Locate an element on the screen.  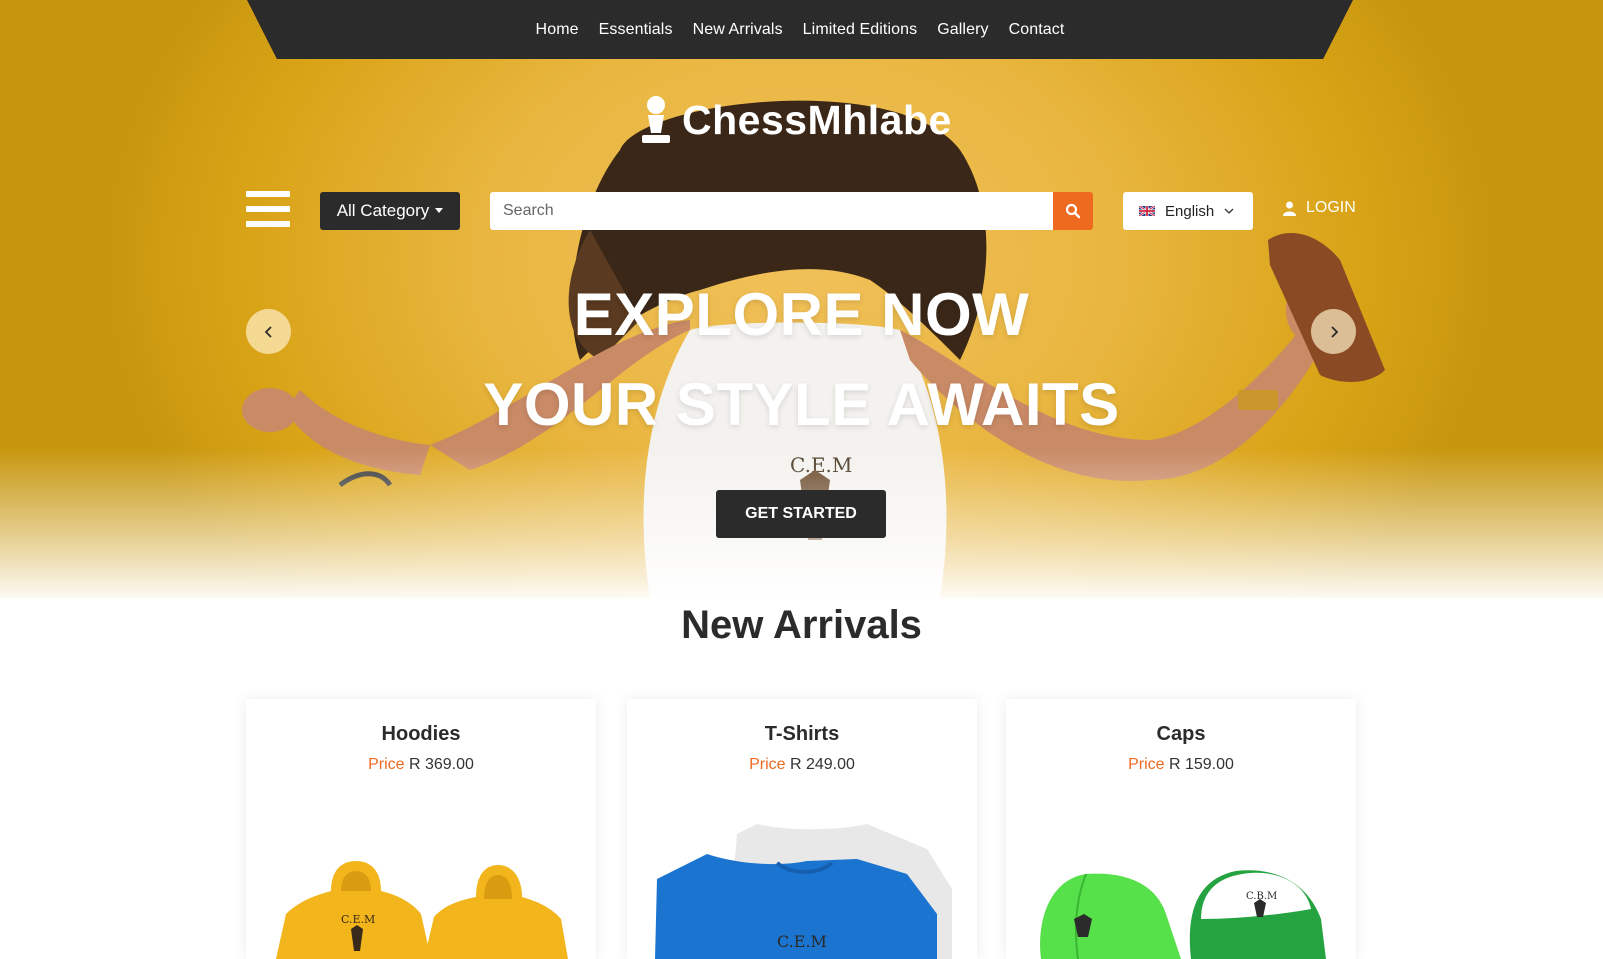
language-label: English is located at coordinates (1190, 211).